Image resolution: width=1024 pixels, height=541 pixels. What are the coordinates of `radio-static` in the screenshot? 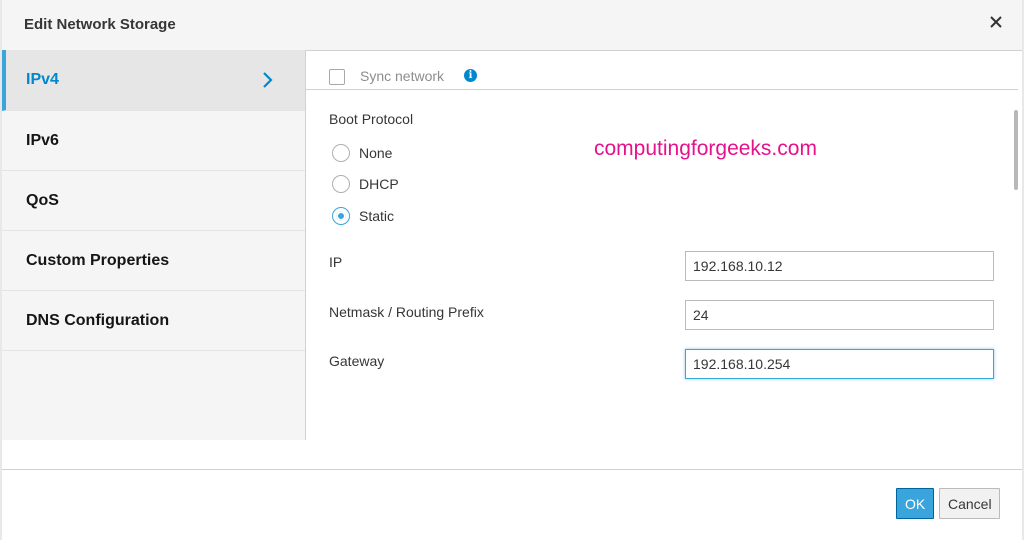 It's located at (341, 216).